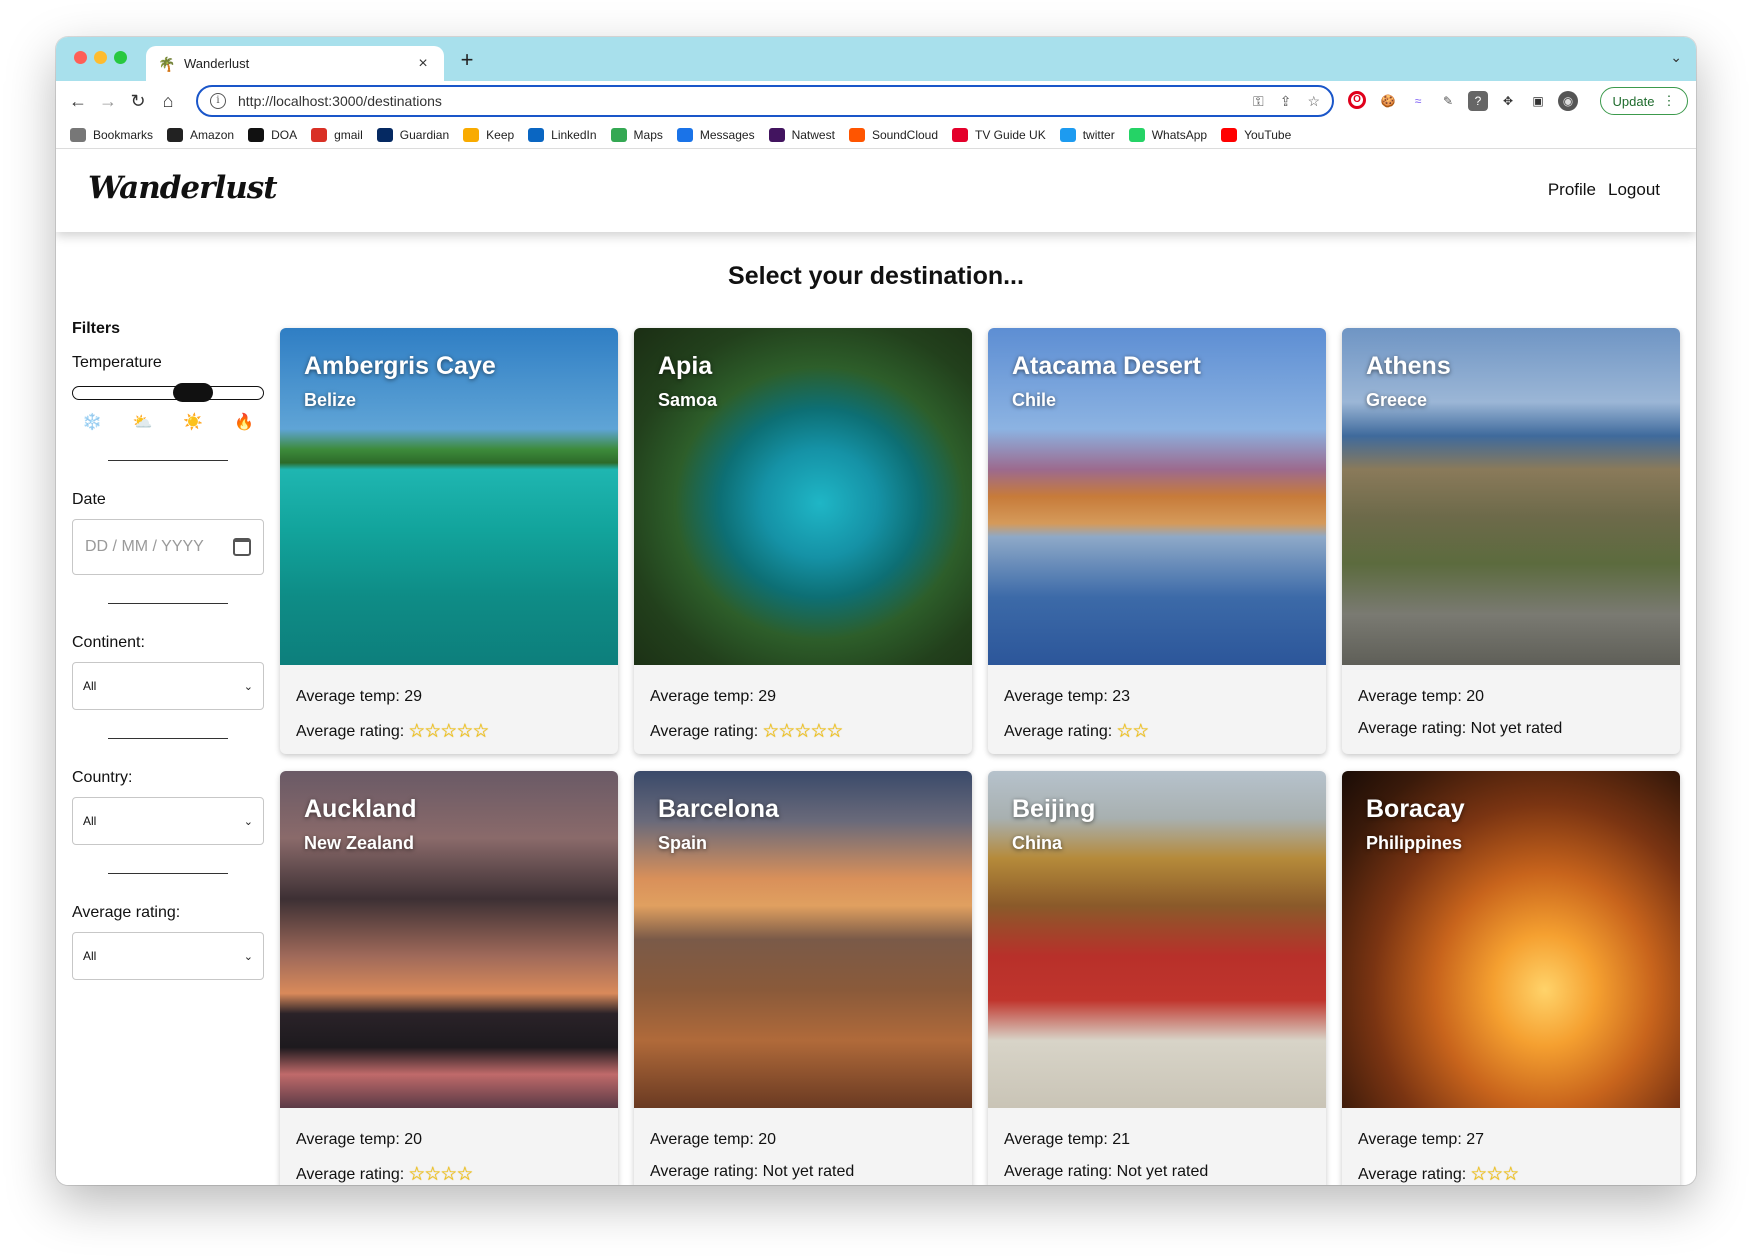  Describe the element at coordinates (108, 642) in the screenshot. I see `continent-label: Continent:` at that location.